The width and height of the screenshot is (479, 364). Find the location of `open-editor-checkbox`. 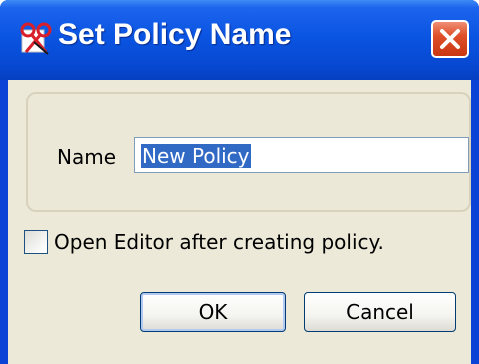

open-editor-checkbox is located at coordinates (36, 242).